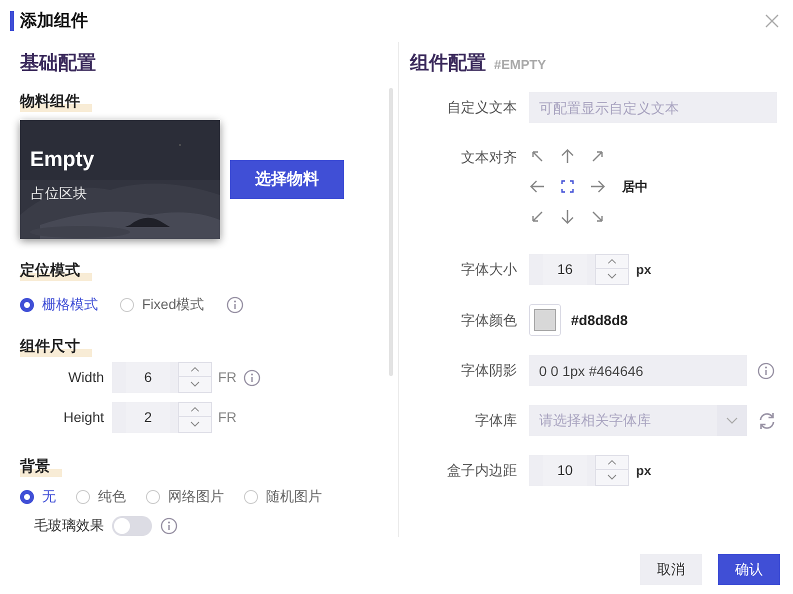 The image size is (793, 594). What do you see at coordinates (495, 420) in the screenshot?
I see `field-label: 字体库` at bounding box center [495, 420].